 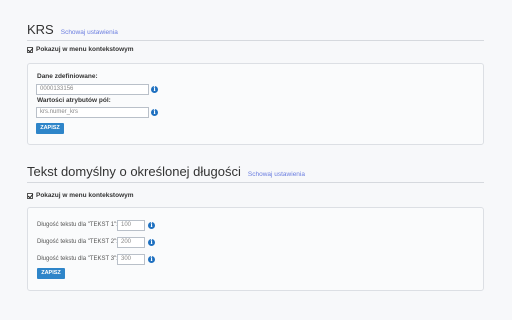 What do you see at coordinates (131, 225) in the screenshot?
I see `text1-length-input: 100` at bounding box center [131, 225].